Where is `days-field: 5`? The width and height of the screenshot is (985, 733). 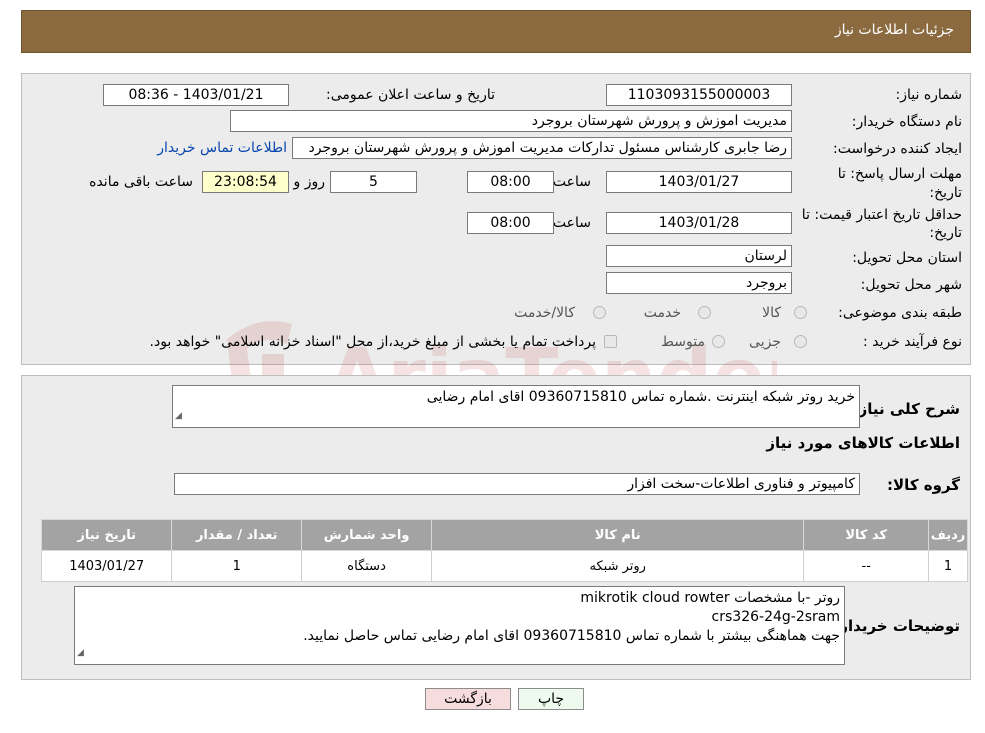 days-field: 5 is located at coordinates (373, 182).